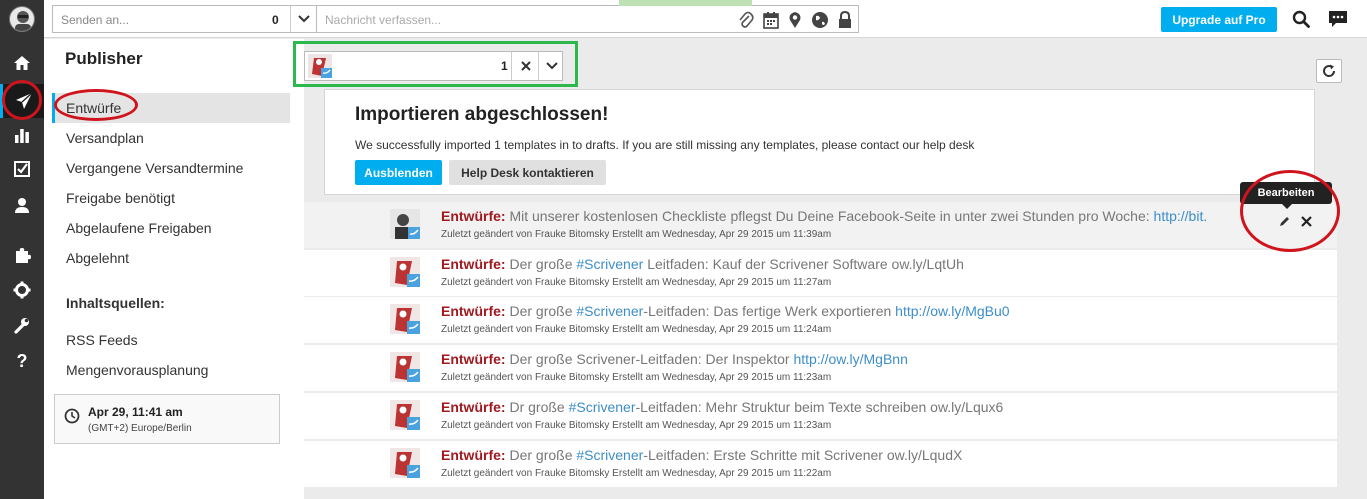 The width and height of the screenshot is (1367, 499). What do you see at coordinates (22, 63) in the screenshot?
I see `home-icon` at bounding box center [22, 63].